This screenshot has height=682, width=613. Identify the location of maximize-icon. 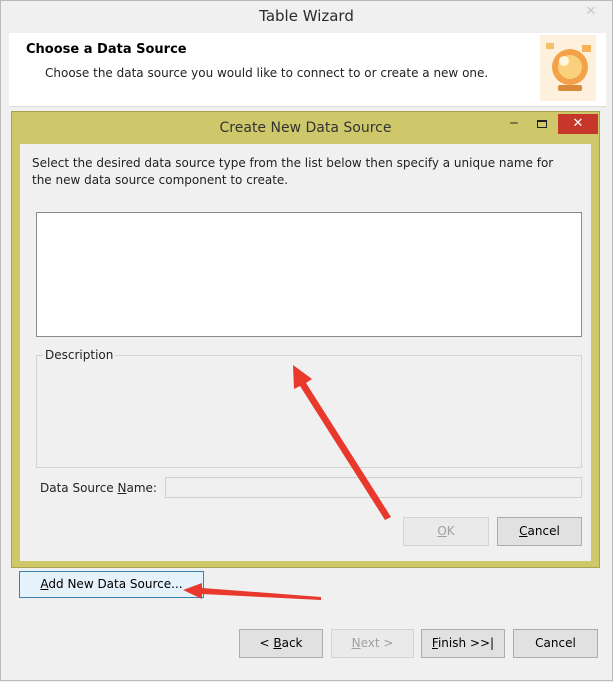
(542, 125).